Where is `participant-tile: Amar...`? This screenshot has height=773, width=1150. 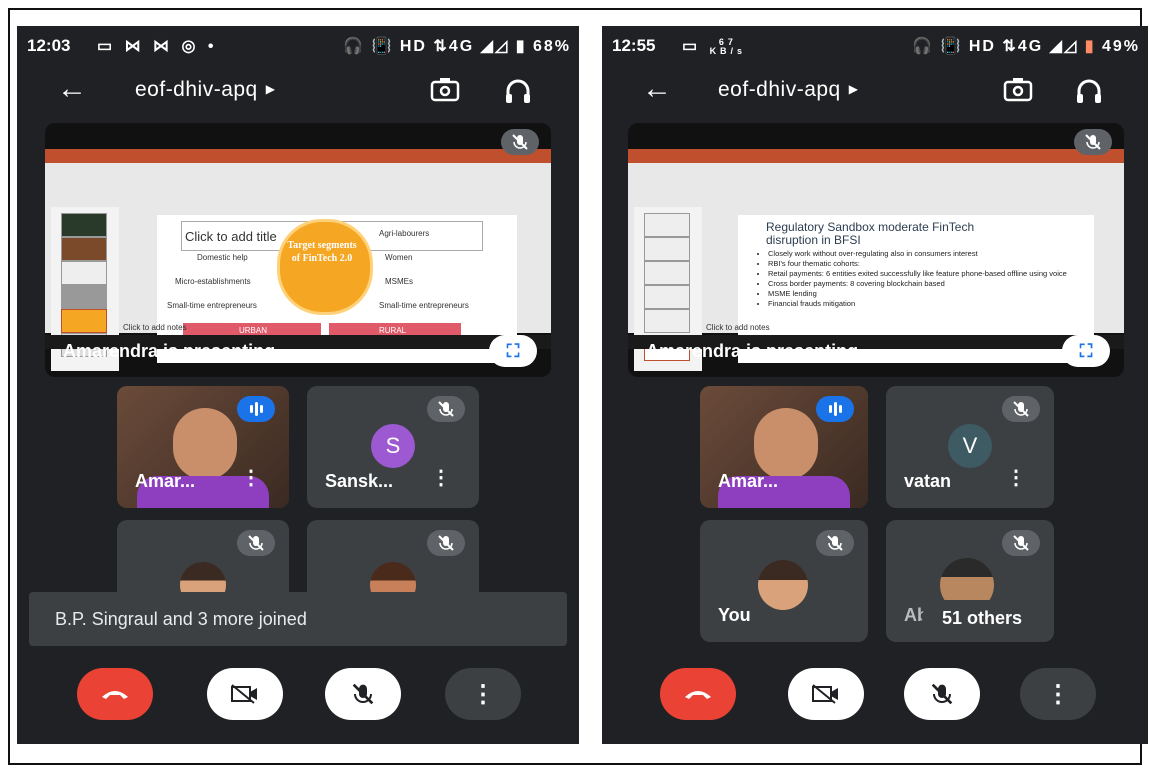 participant-tile: Amar... is located at coordinates (784, 447).